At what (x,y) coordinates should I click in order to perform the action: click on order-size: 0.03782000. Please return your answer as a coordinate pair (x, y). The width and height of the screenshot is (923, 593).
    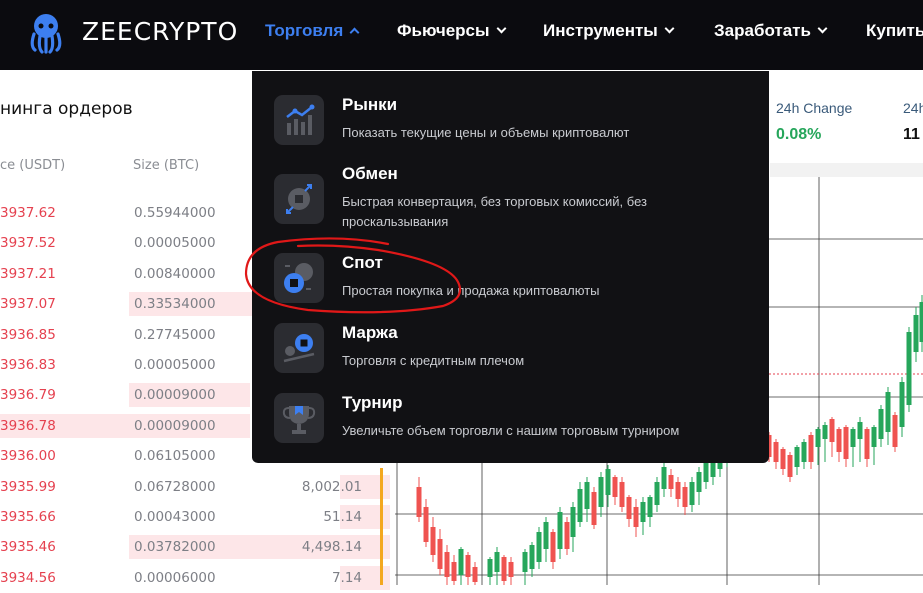
    Looking at the image, I should click on (175, 547).